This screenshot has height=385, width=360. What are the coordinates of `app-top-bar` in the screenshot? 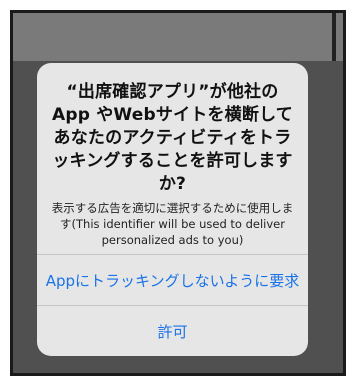 It's located at (178, 37).